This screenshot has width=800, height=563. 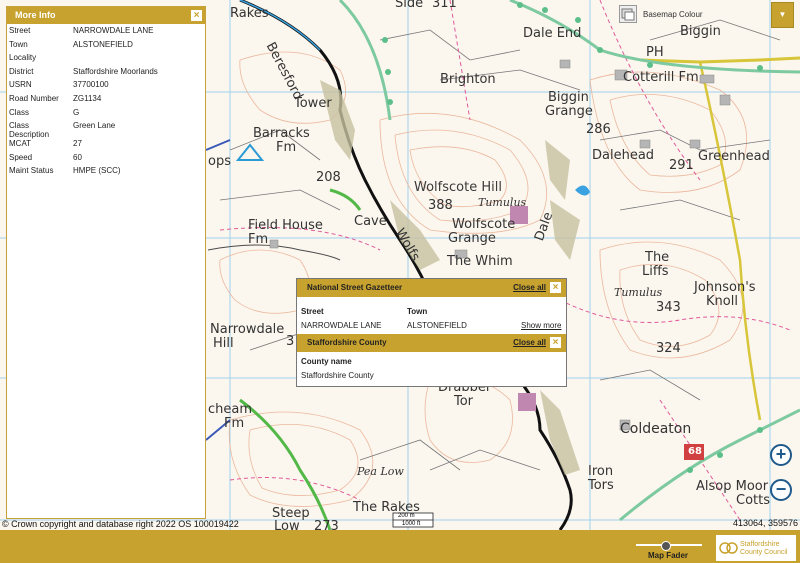 What do you see at coordinates (673, 14) in the screenshot?
I see `basemap-label: Basemap Colour` at bounding box center [673, 14].